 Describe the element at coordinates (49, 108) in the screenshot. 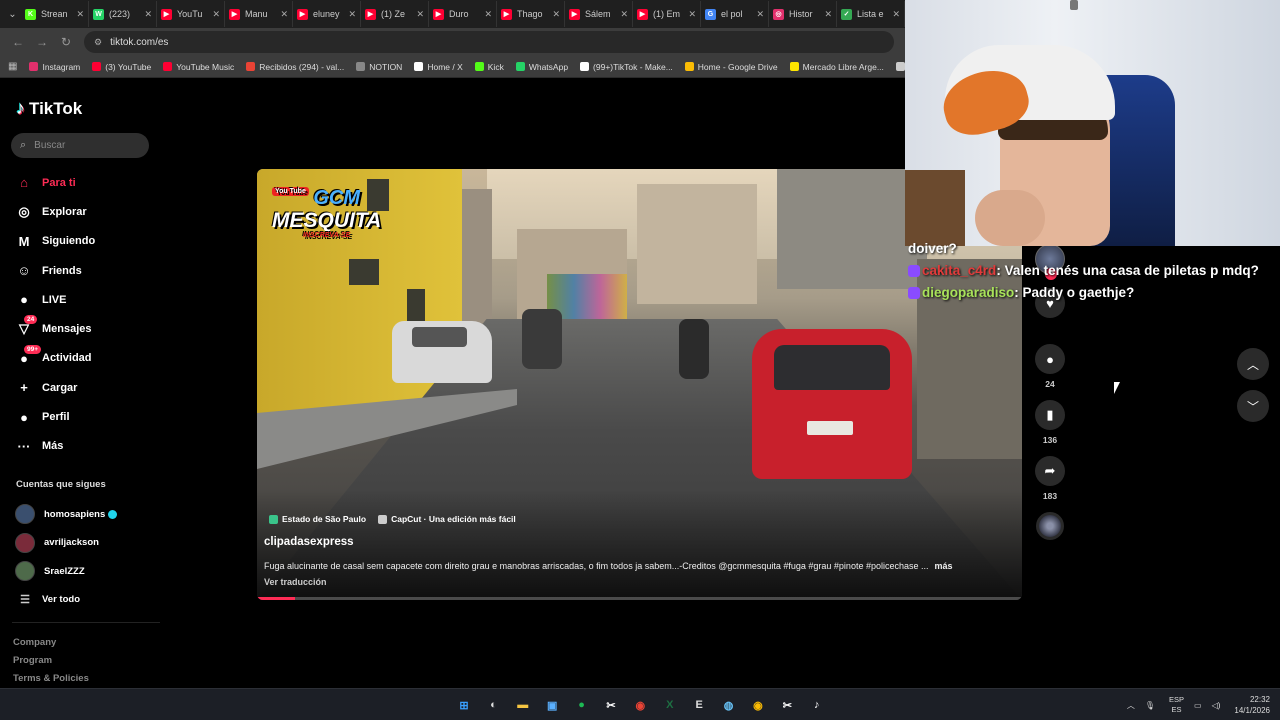

I see `tiktok-logo: ♪ TikTok` at that location.